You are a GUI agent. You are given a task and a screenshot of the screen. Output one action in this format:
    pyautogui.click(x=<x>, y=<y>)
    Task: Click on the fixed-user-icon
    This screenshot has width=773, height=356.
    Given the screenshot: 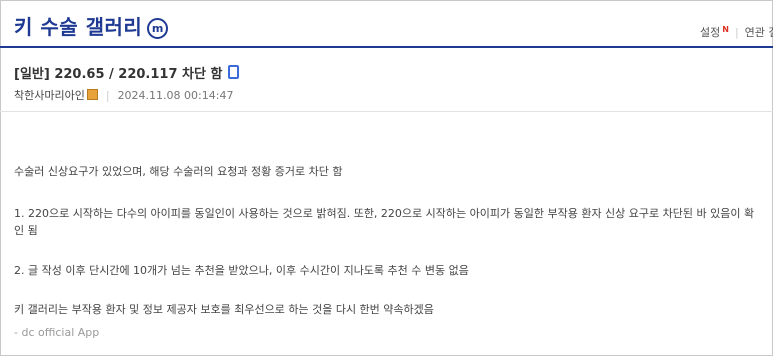 What is the action you would take?
    pyautogui.click(x=92, y=94)
    